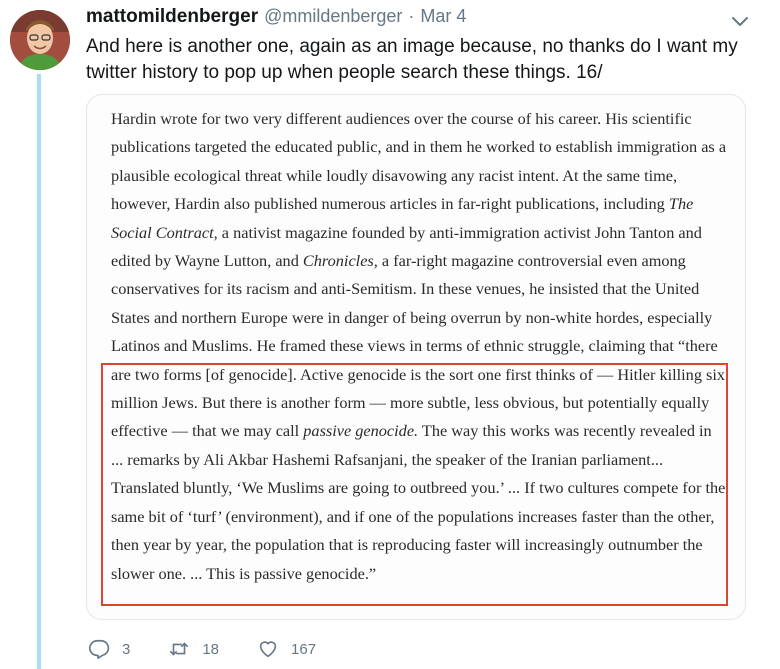 The height and width of the screenshot is (669, 780). I want to click on chevron-down-icon, so click(740, 21).